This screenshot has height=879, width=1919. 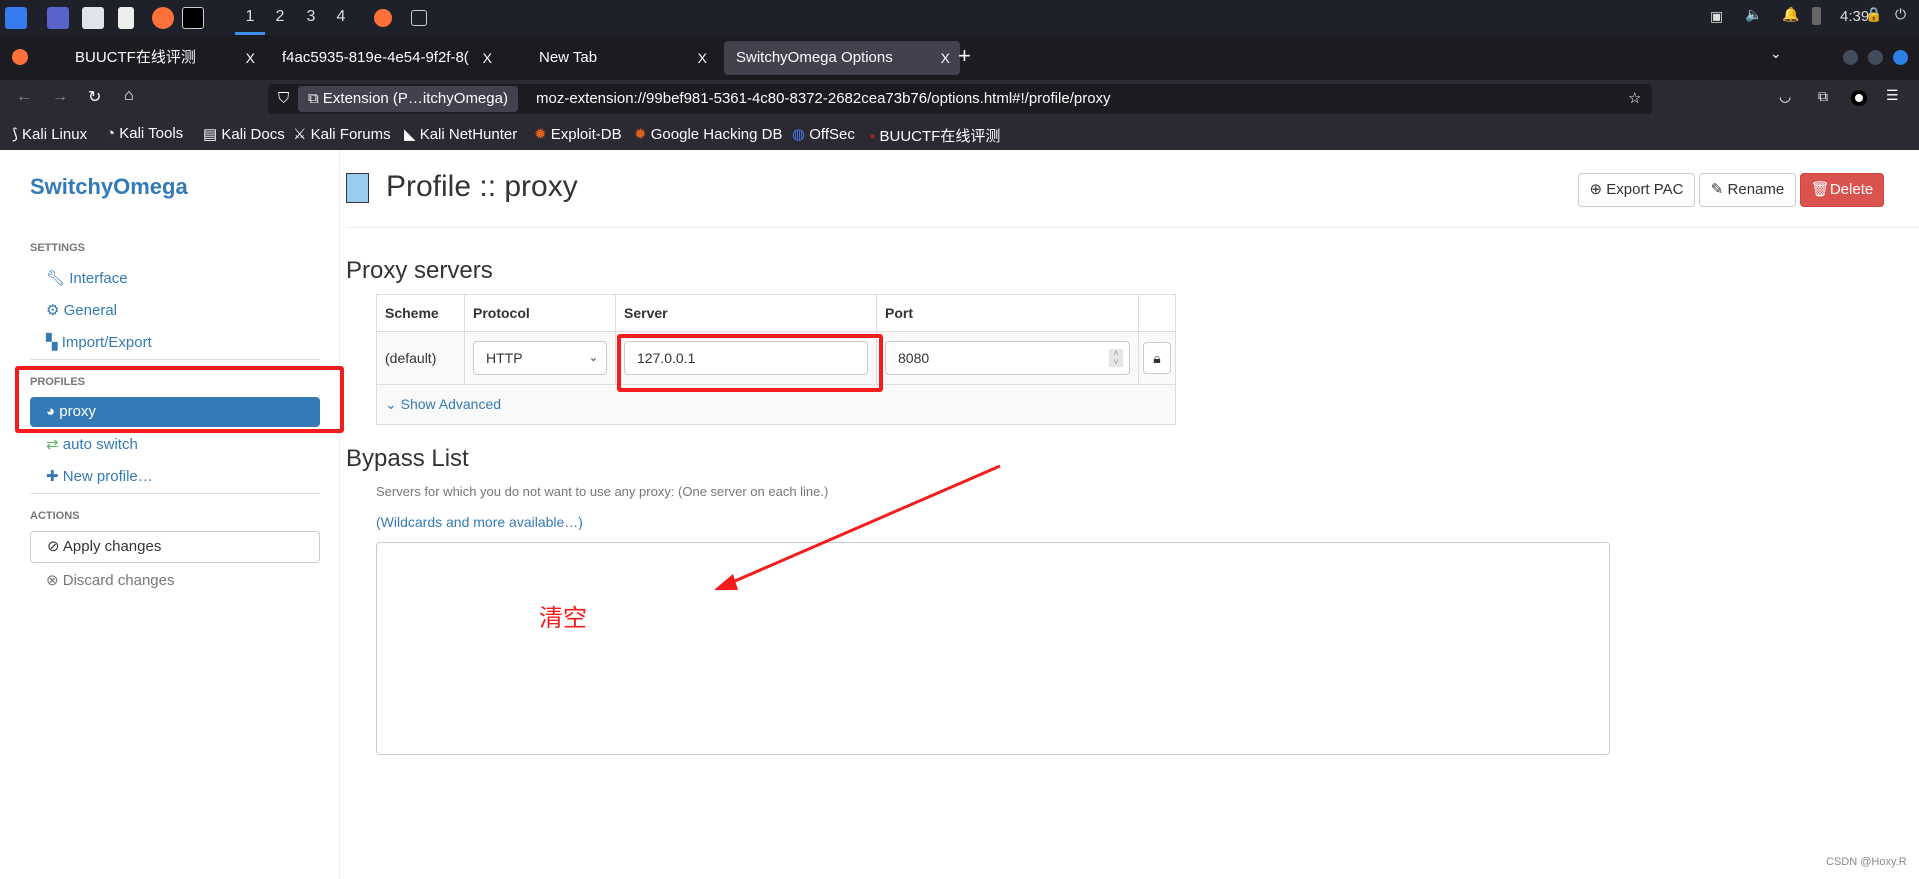 I want to click on annotation-text: 清空, so click(x=563, y=618).